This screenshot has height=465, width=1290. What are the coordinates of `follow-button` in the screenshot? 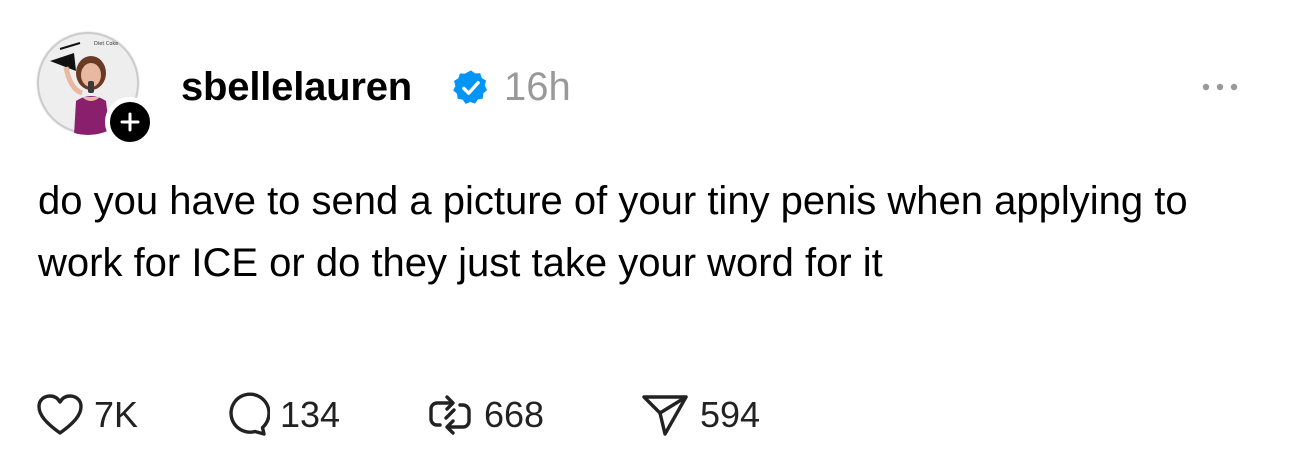 It's located at (130, 122).